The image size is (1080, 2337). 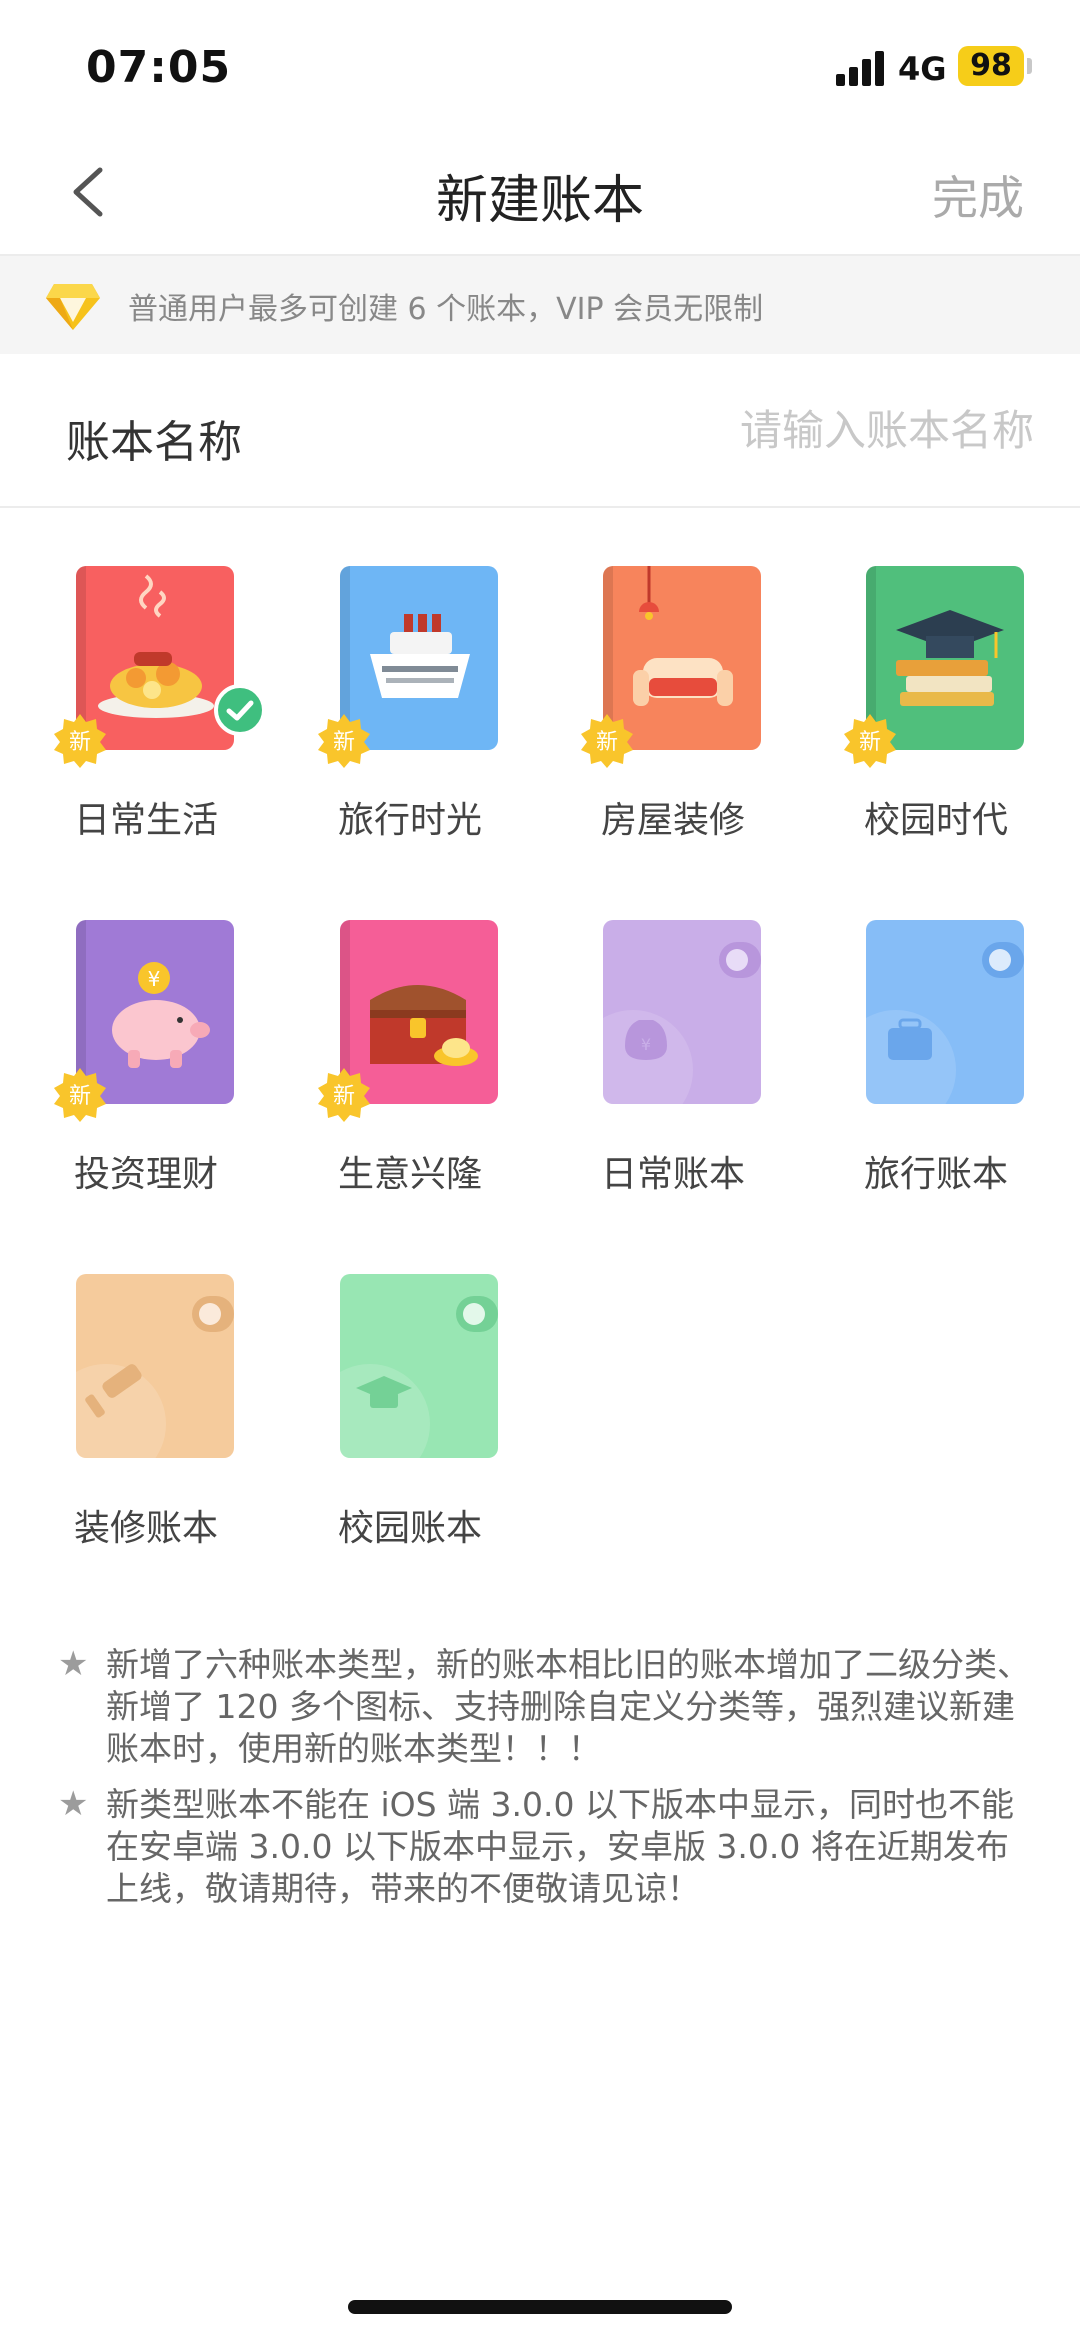 I want to click on vip-notice-banner: 普通用户最多可创建 6 个账本，VIP 会员无限制, so click(x=540, y=305).